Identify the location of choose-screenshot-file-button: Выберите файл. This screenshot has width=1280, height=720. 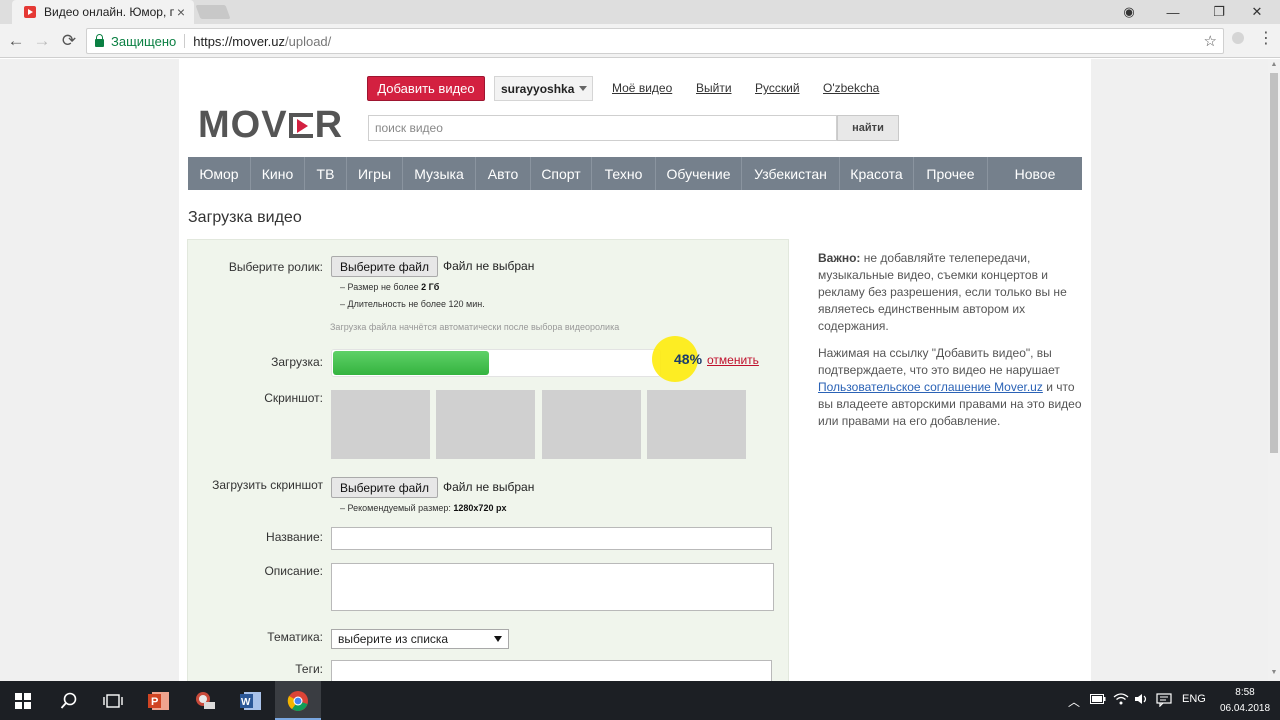
(384, 487).